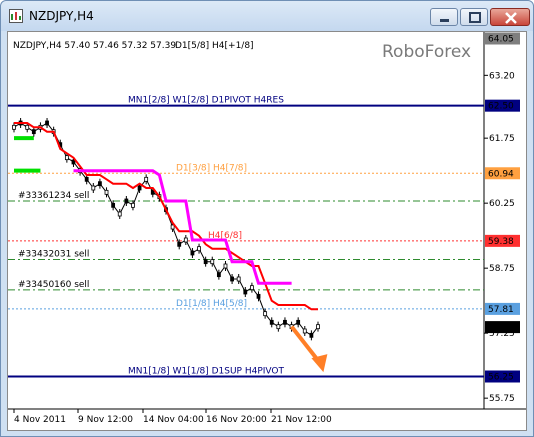 This screenshot has height=437, width=534. I want to click on price-tick-label-5: 55.75, so click(502, 399).